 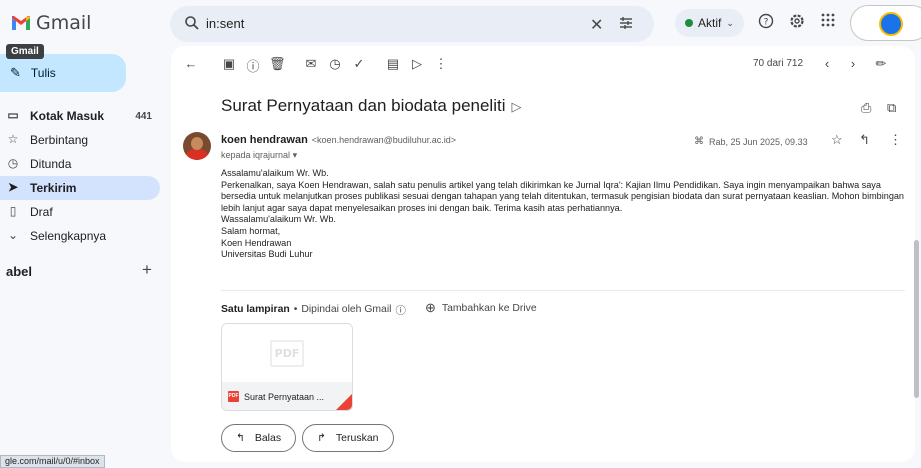 What do you see at coordinates (256, 155) in the screenshot?
I see `recipient-text: kepada iqrajurnal` at bounding box center [256, 155].